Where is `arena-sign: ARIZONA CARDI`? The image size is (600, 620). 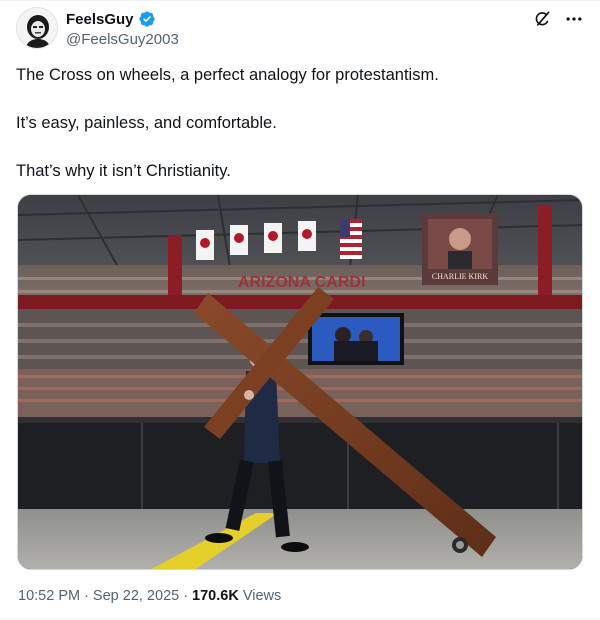
arena-sign: ARIZONA CARDI is located at coordinates (301, 282).